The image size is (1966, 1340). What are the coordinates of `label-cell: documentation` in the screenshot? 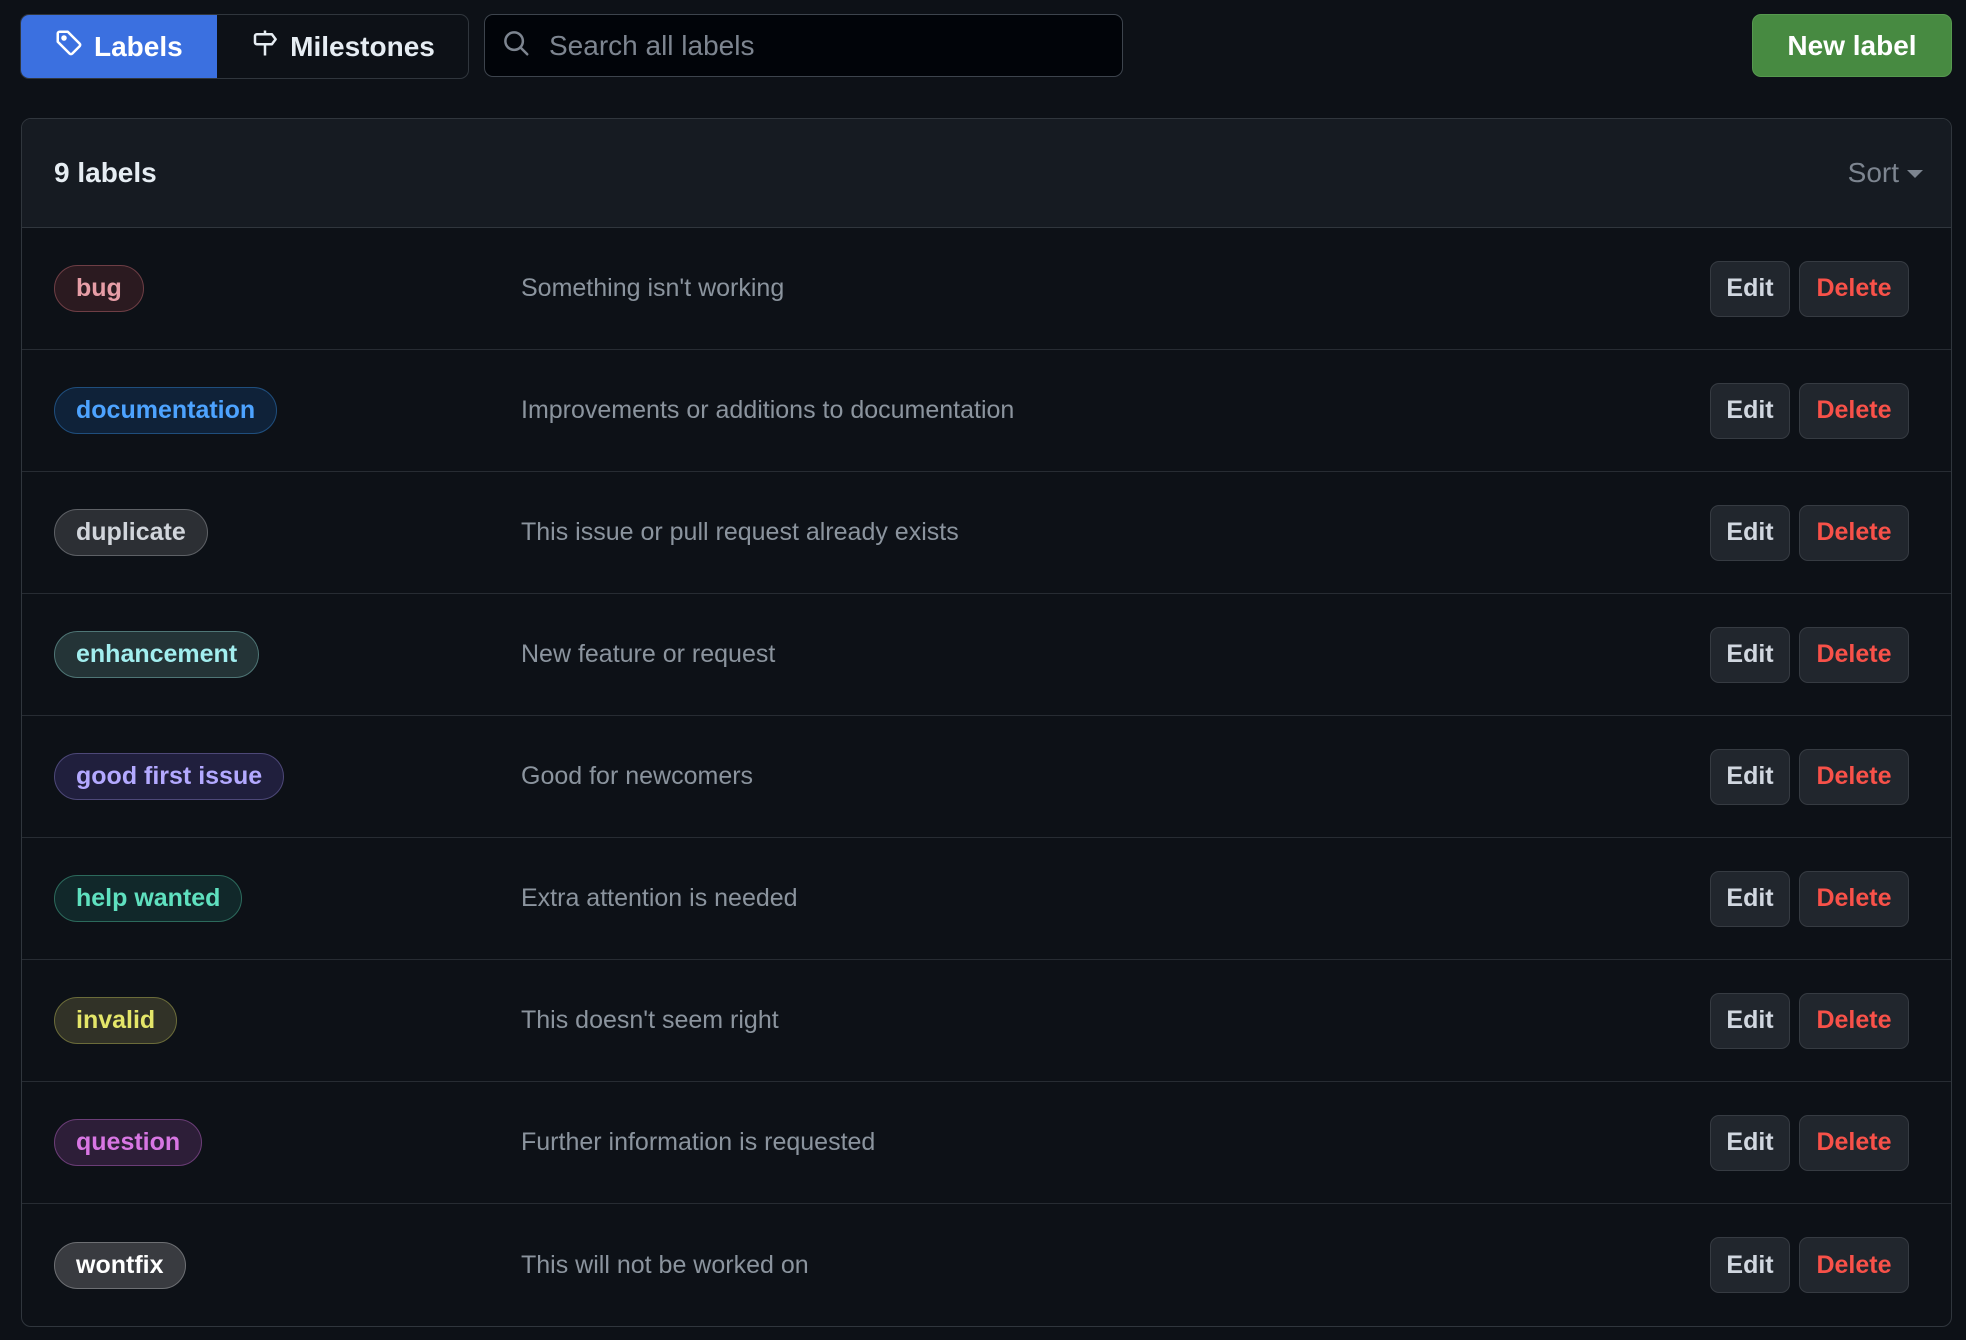 It's located at (271, 410).